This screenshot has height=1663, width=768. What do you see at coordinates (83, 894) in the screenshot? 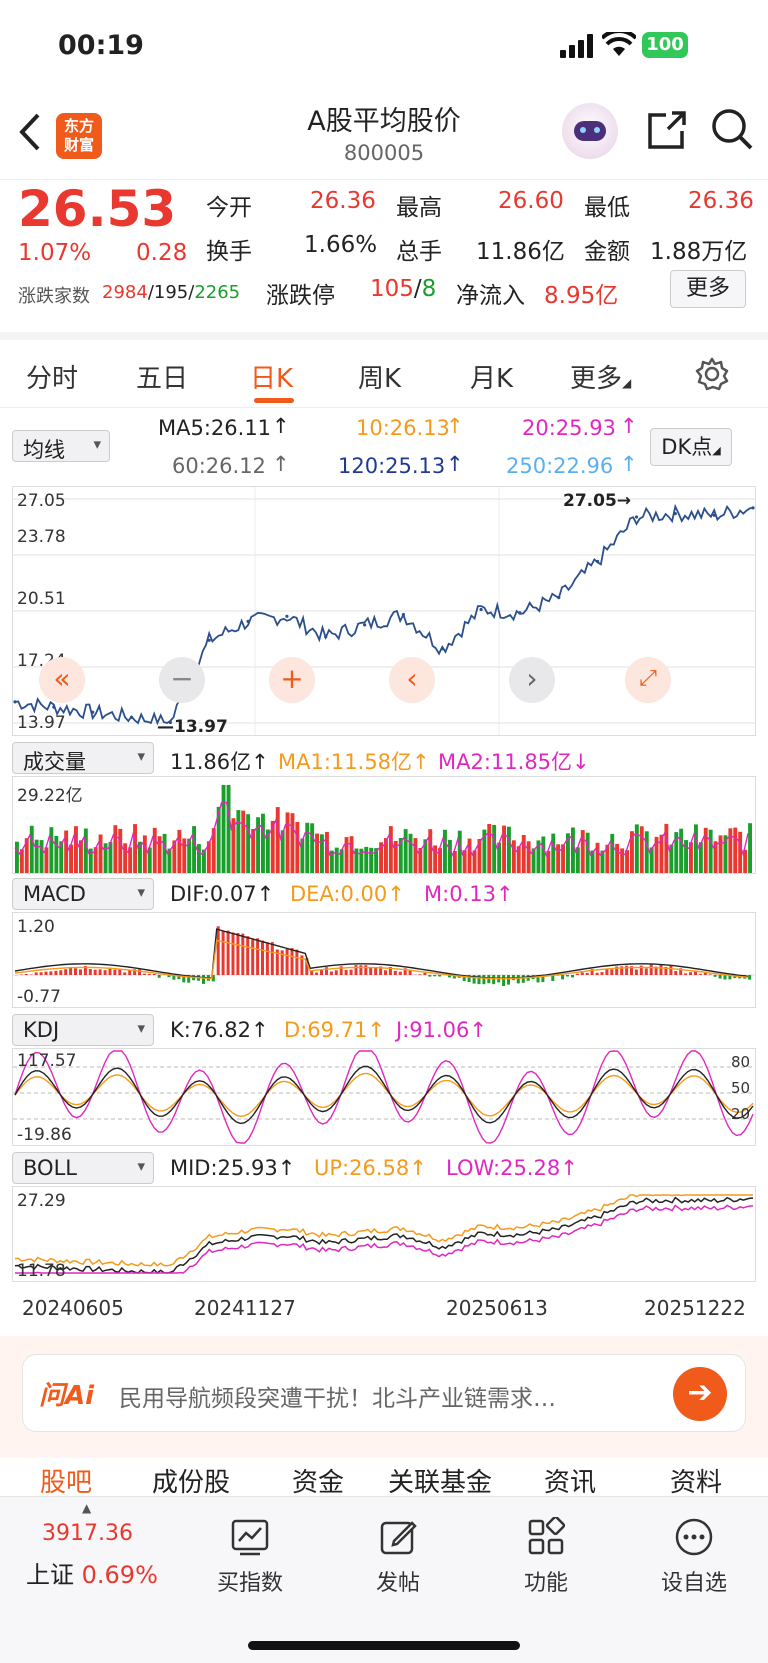
I see `macd-selector: MACD` at bounding box center [83, 894].